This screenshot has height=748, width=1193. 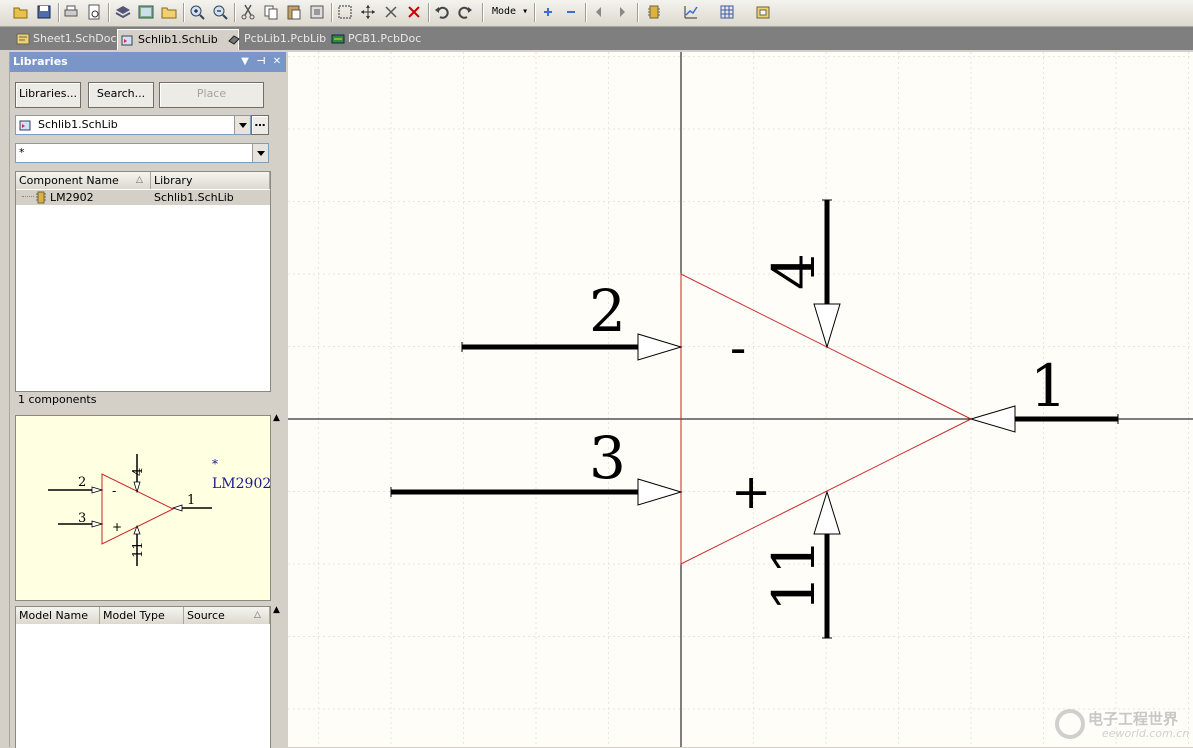 What do you see at coordinates (622, 12) in the screenshot?
I see `forward-icon` at bounding box center [622, 12].